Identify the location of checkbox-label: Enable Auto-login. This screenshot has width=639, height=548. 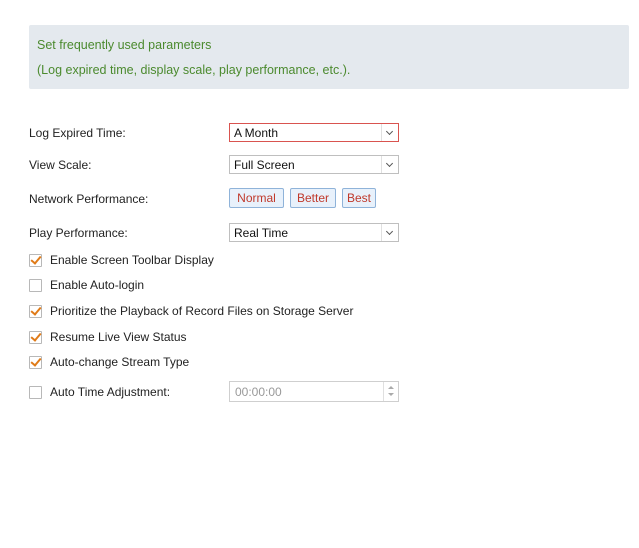
(97, 285).